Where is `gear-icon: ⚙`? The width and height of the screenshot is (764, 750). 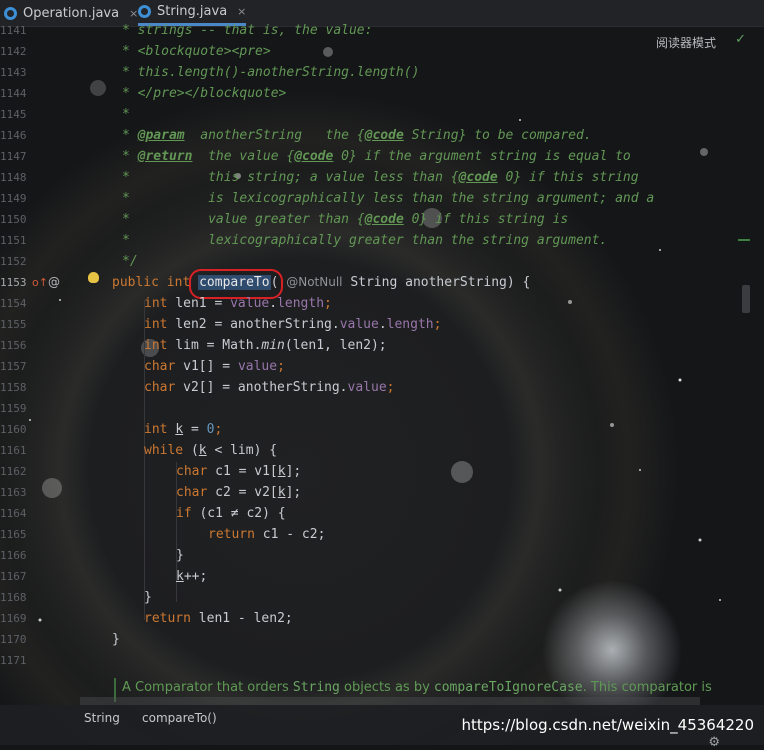 gear-icon: ⚙ is located at coordinates (714, 742).